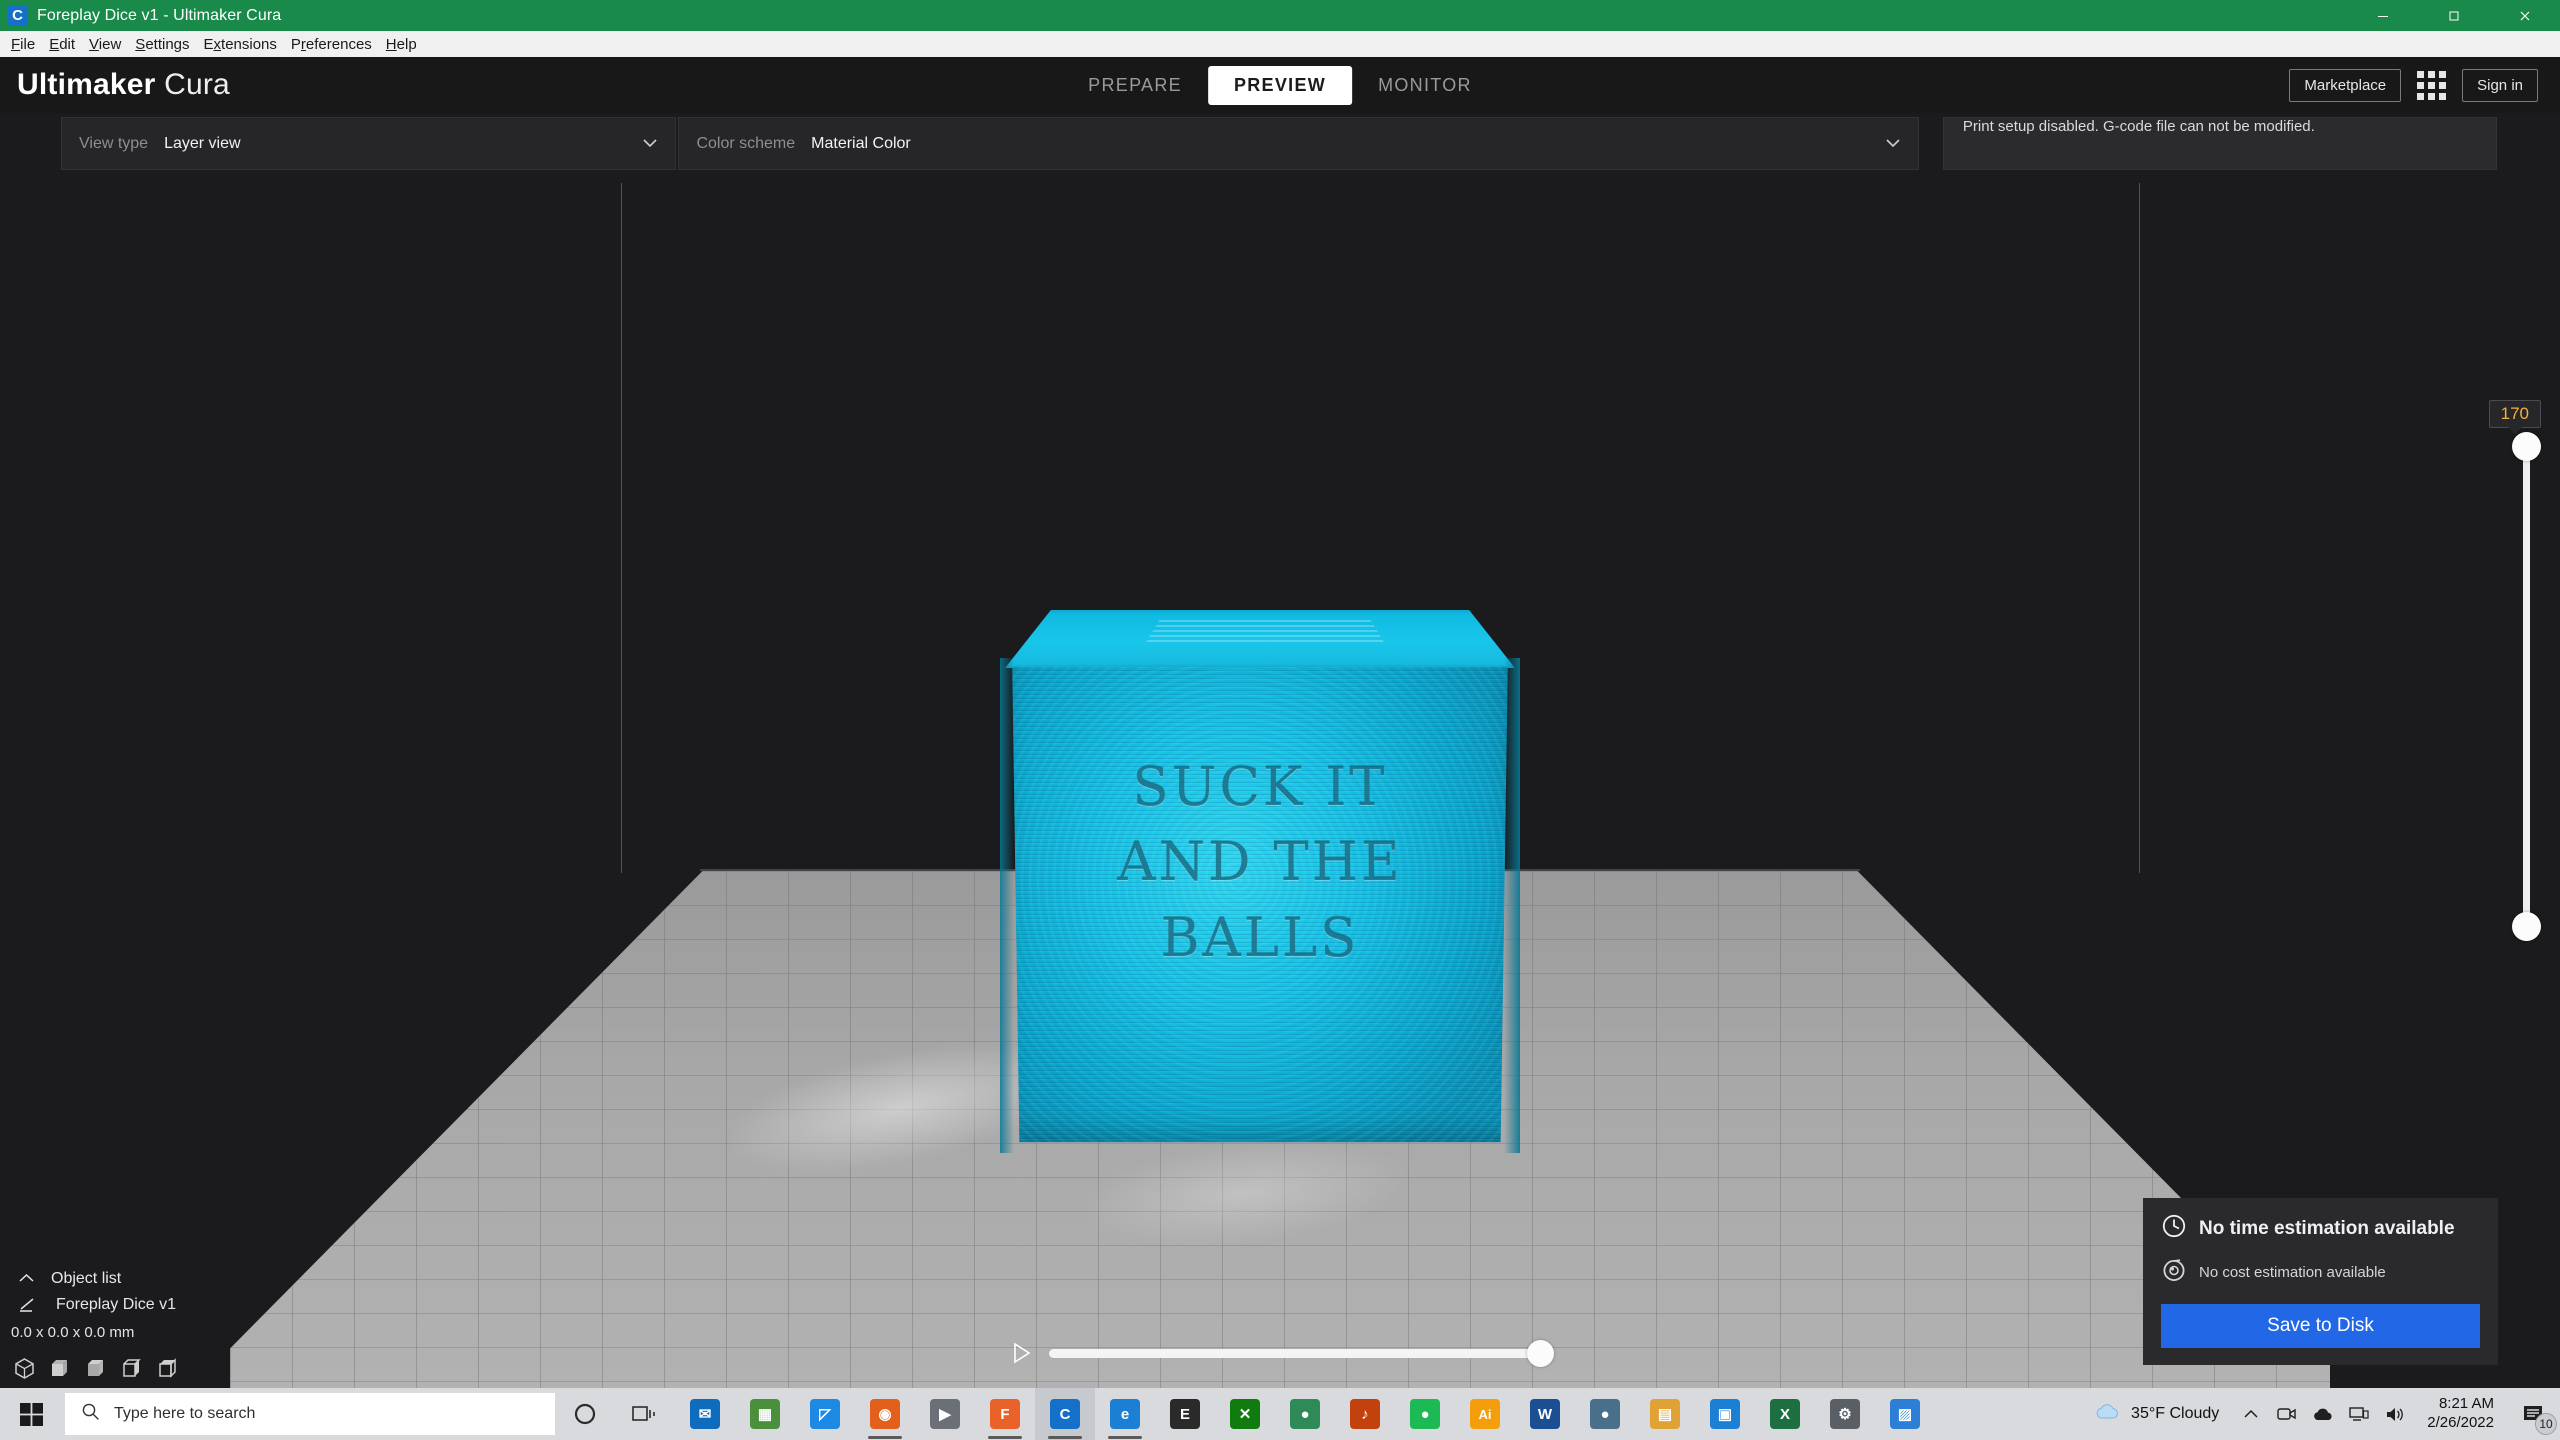 The image size is (2560, 1440). What do you see at coordinates (825, 1414) in the screenshot?
I see `photos-icon: ◸` at bounding box center [825, 1414].